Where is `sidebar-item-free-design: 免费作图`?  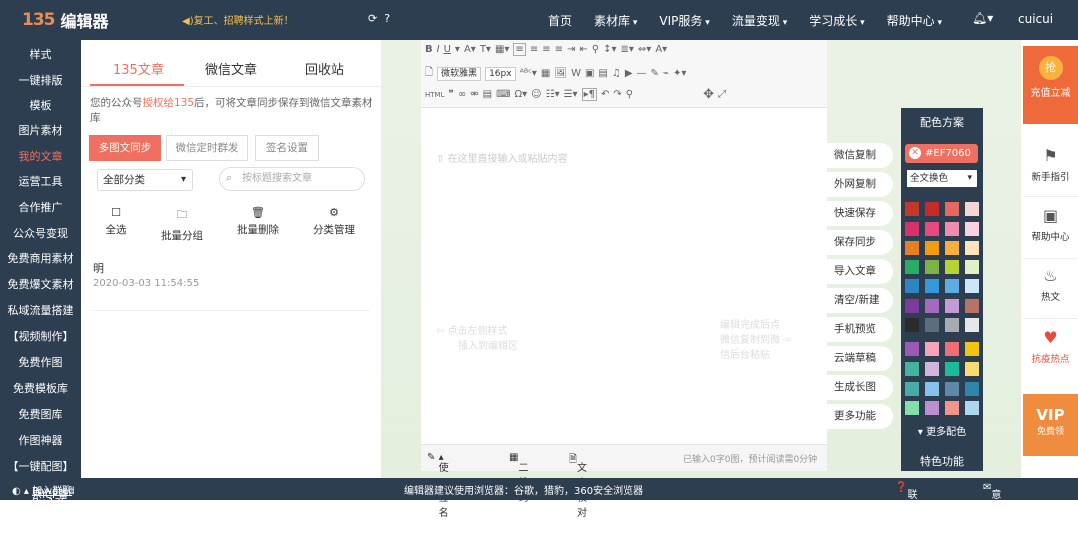 sidebar-item-free-design: 免费作图 is located at coordinates (40, 362).